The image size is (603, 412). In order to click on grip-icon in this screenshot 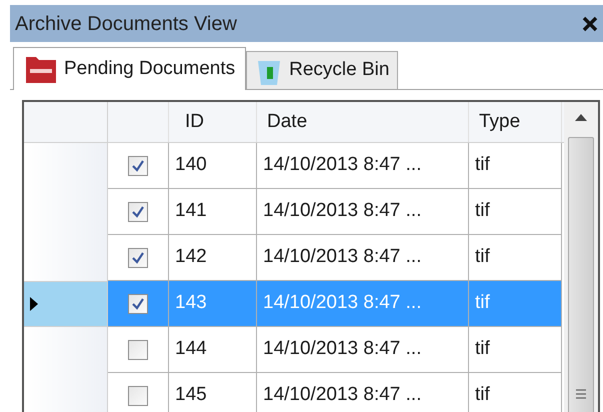, I will do `click(581, 394)`.